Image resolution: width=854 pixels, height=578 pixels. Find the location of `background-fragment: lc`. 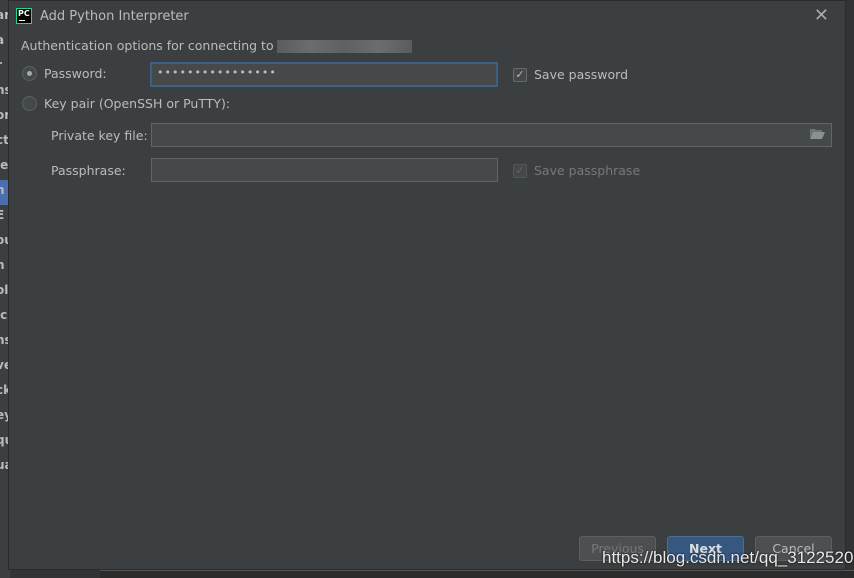

background-fragment: lc is located at coordinates (4, 315).